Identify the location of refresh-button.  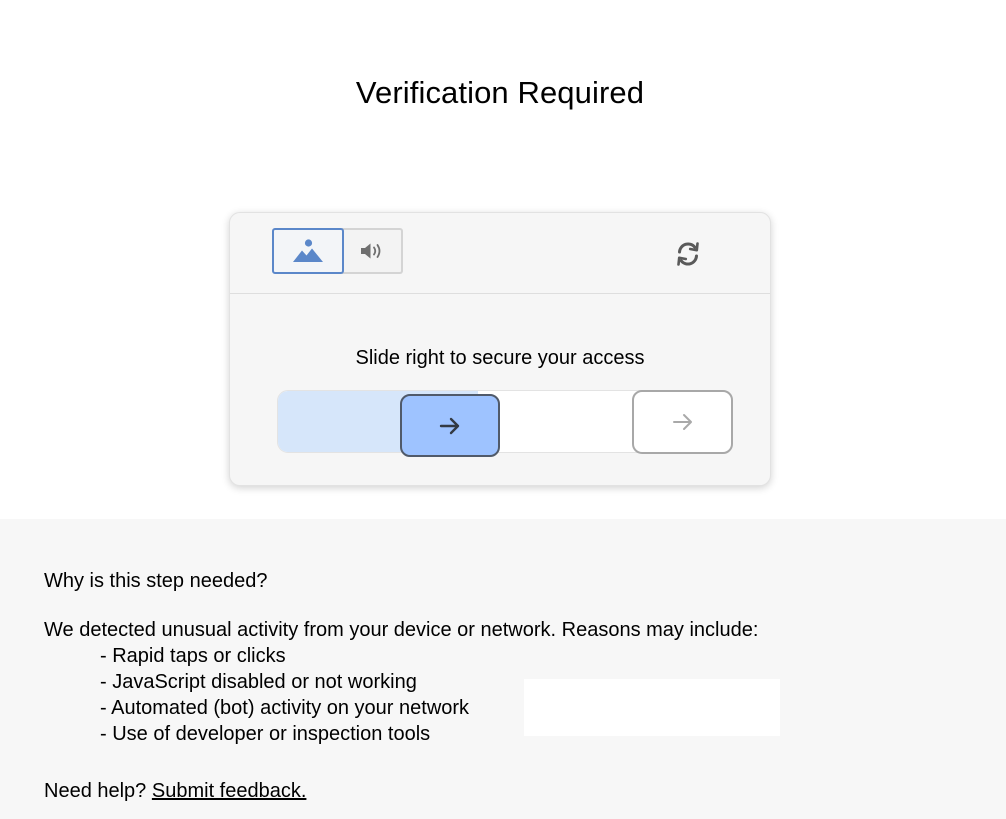
(688, 254).